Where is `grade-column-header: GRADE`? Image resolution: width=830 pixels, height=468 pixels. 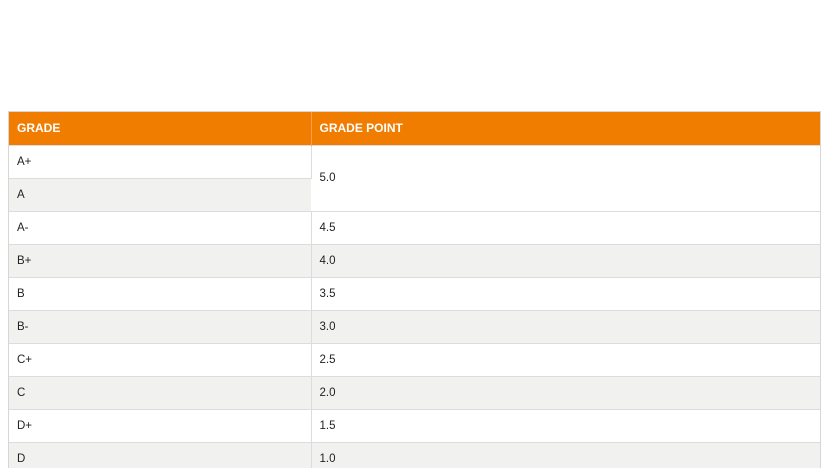
grade-column-header: GRADE is located at coordinates (160, 128).